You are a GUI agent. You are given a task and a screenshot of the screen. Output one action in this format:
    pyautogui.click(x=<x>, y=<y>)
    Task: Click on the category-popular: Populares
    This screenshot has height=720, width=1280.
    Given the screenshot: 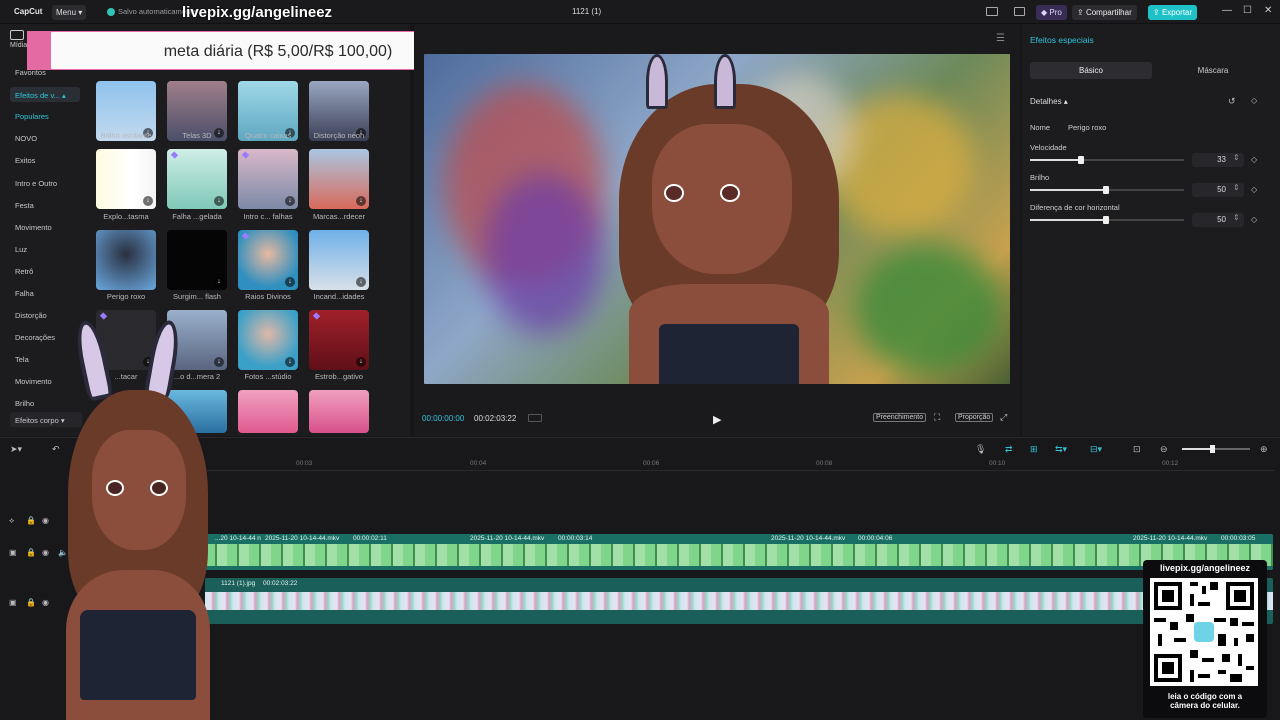 What is the action you would take?
    pyautogui.click(x=32, y=116)
    